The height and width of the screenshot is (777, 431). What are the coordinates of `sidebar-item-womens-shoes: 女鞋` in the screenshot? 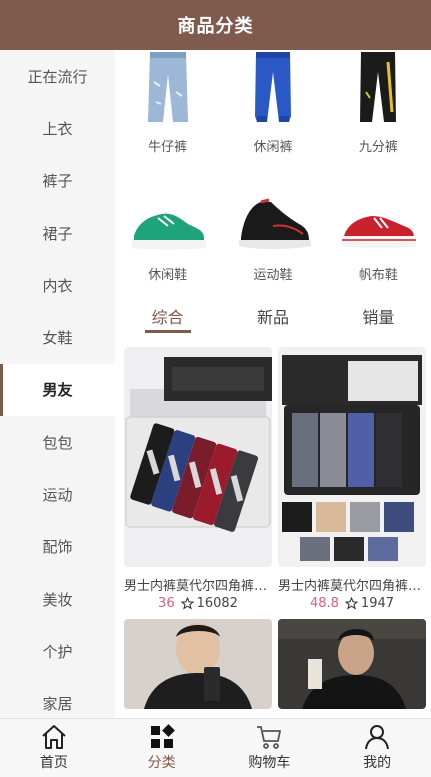 It's located at (57, 337).